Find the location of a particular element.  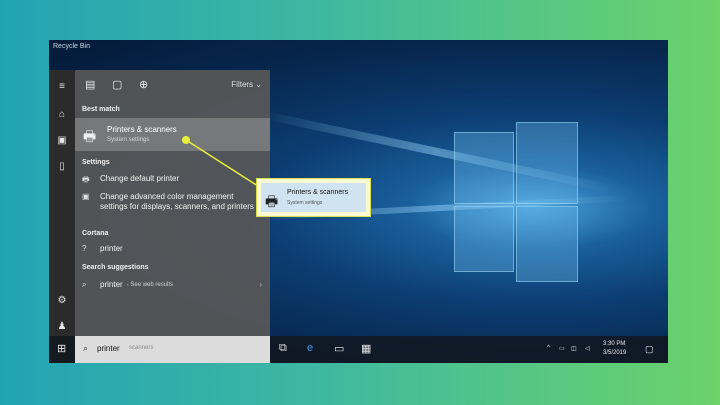

callout-anchor-dot is located at coordinates (186, 140).